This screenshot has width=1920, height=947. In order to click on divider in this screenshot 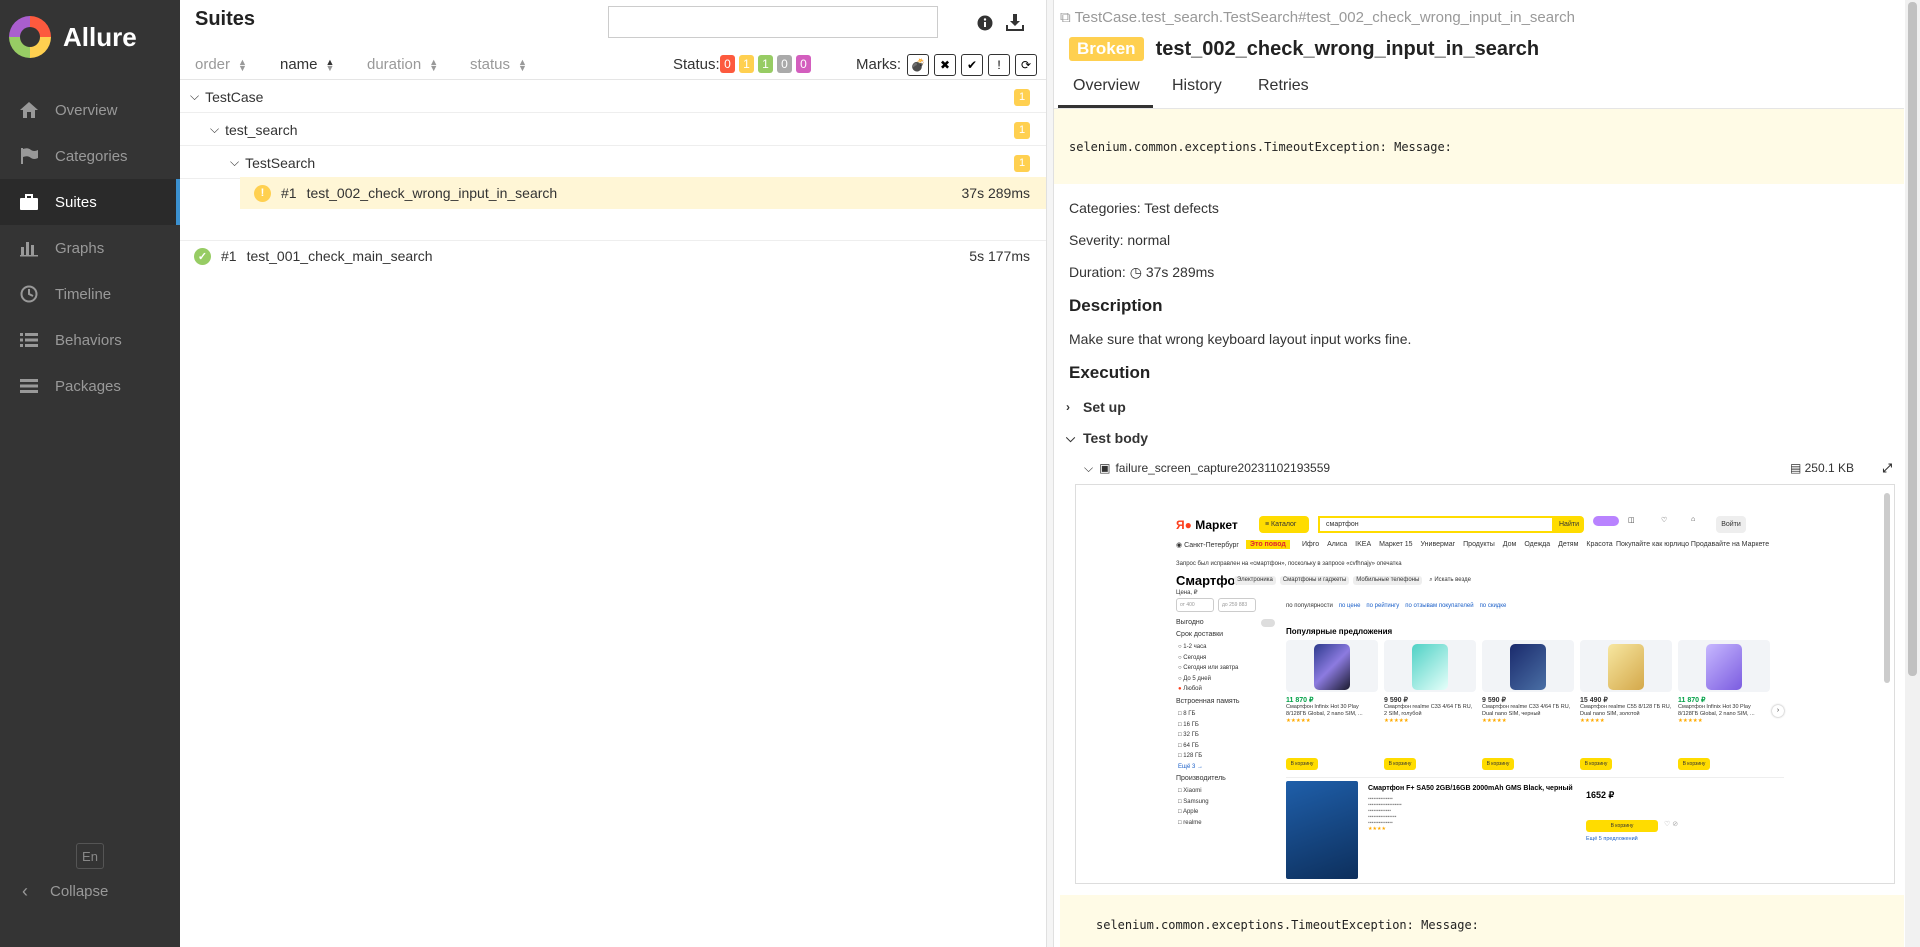, I will do `click(1535, 777)`.